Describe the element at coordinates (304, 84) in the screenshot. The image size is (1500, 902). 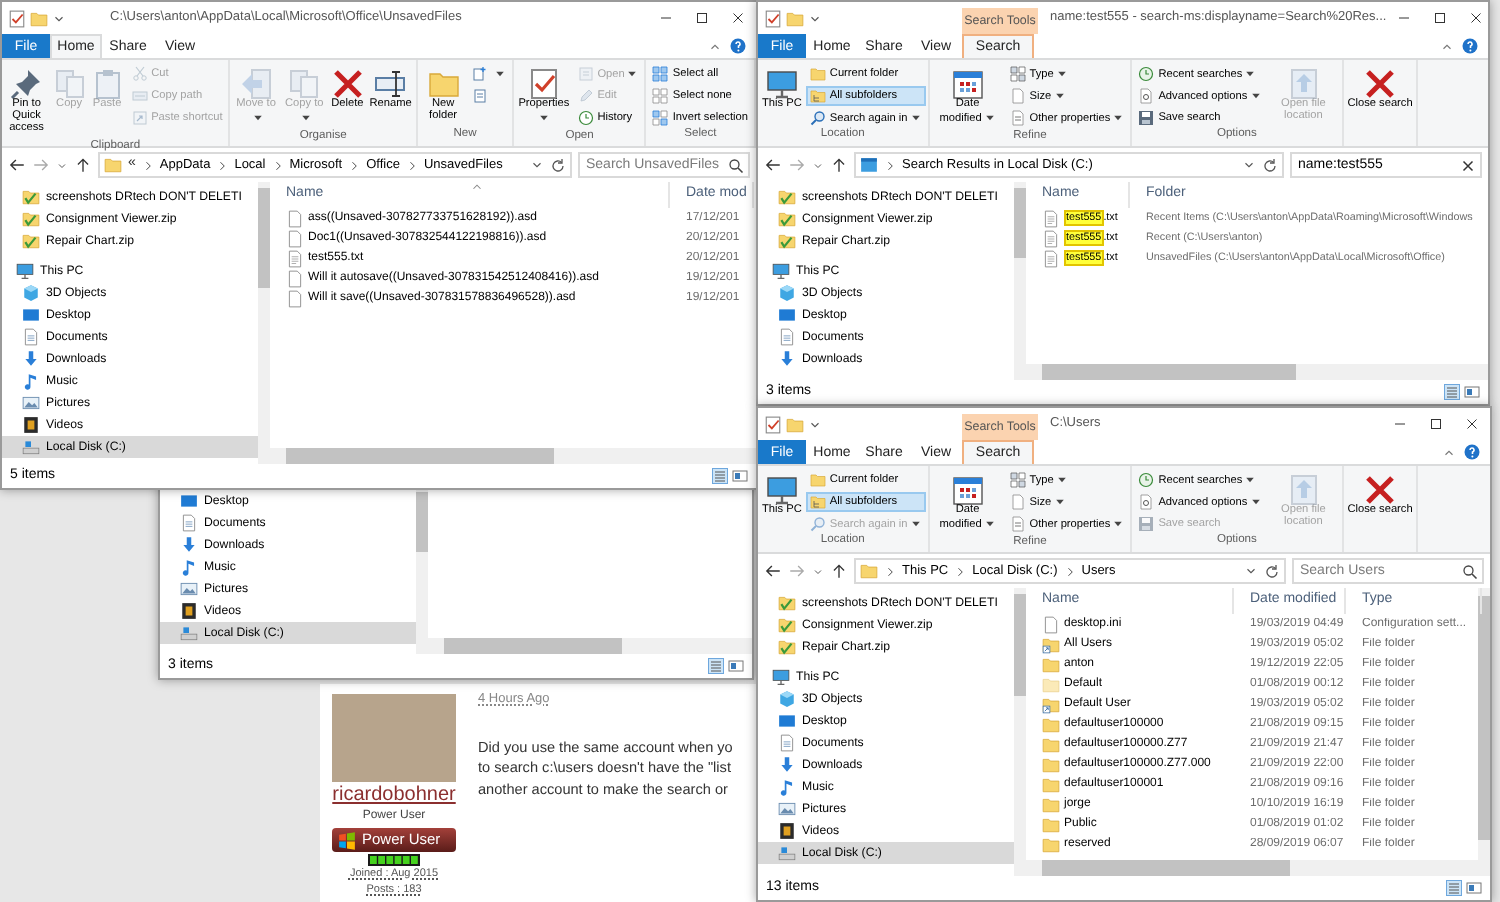
I see `copy-icon` at that location.